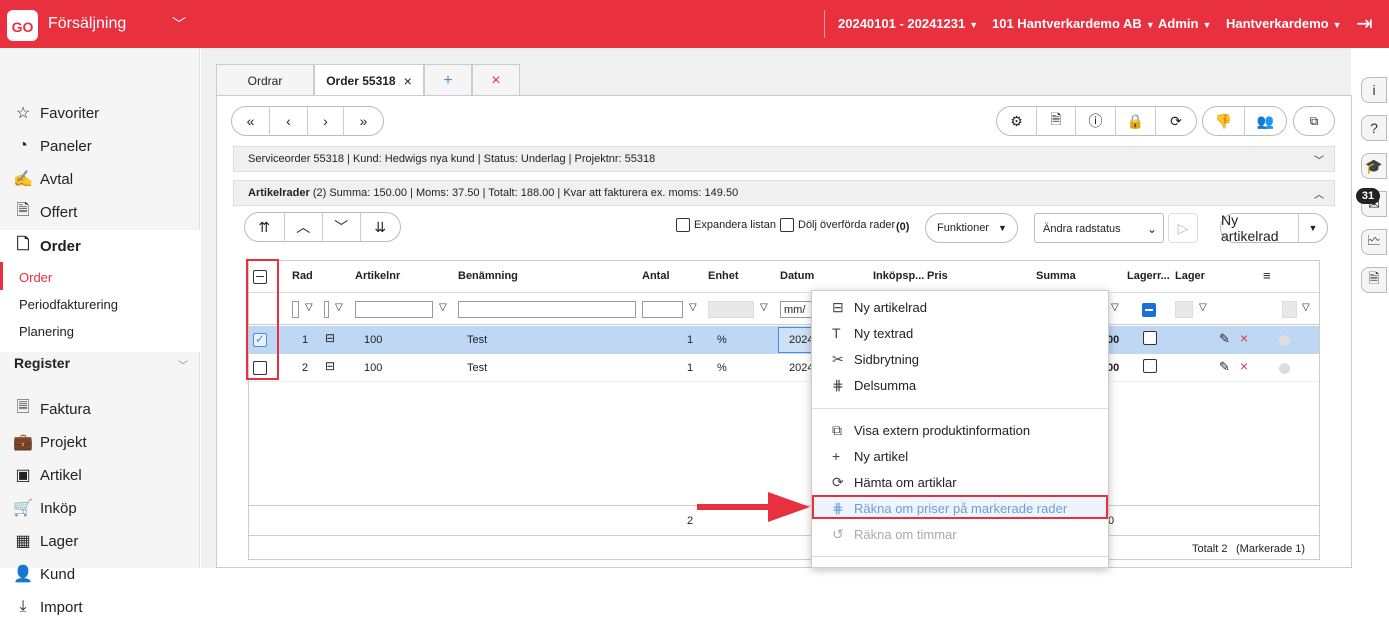  I want to click on next-icon: ›, so click(326, 121).